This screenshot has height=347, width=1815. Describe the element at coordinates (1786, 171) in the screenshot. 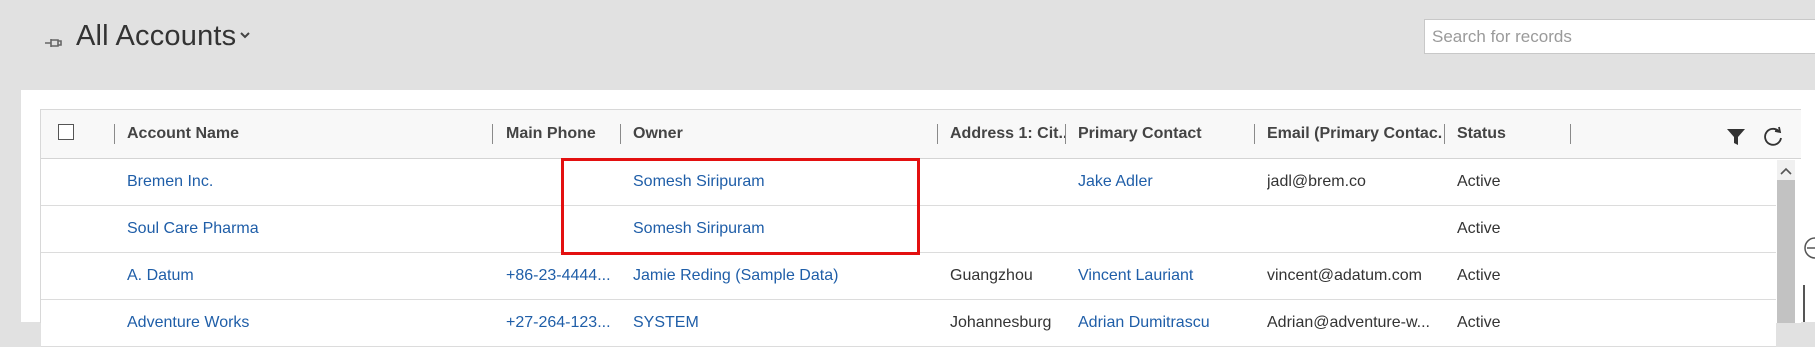

I see `scroll-up-icon` at that location.